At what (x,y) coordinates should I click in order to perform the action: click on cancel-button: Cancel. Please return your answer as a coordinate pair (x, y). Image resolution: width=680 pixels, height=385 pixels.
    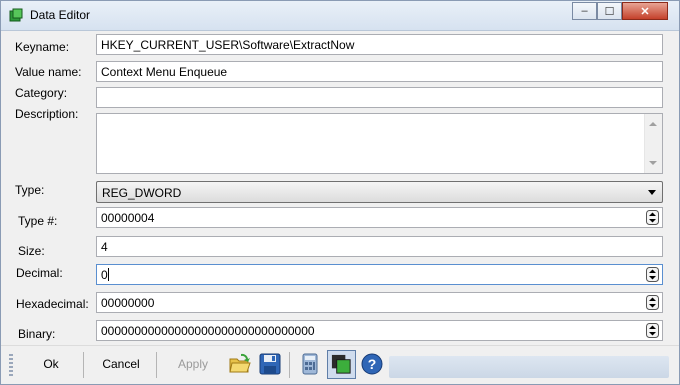
    Looking at the image, I should click on (121, 364).